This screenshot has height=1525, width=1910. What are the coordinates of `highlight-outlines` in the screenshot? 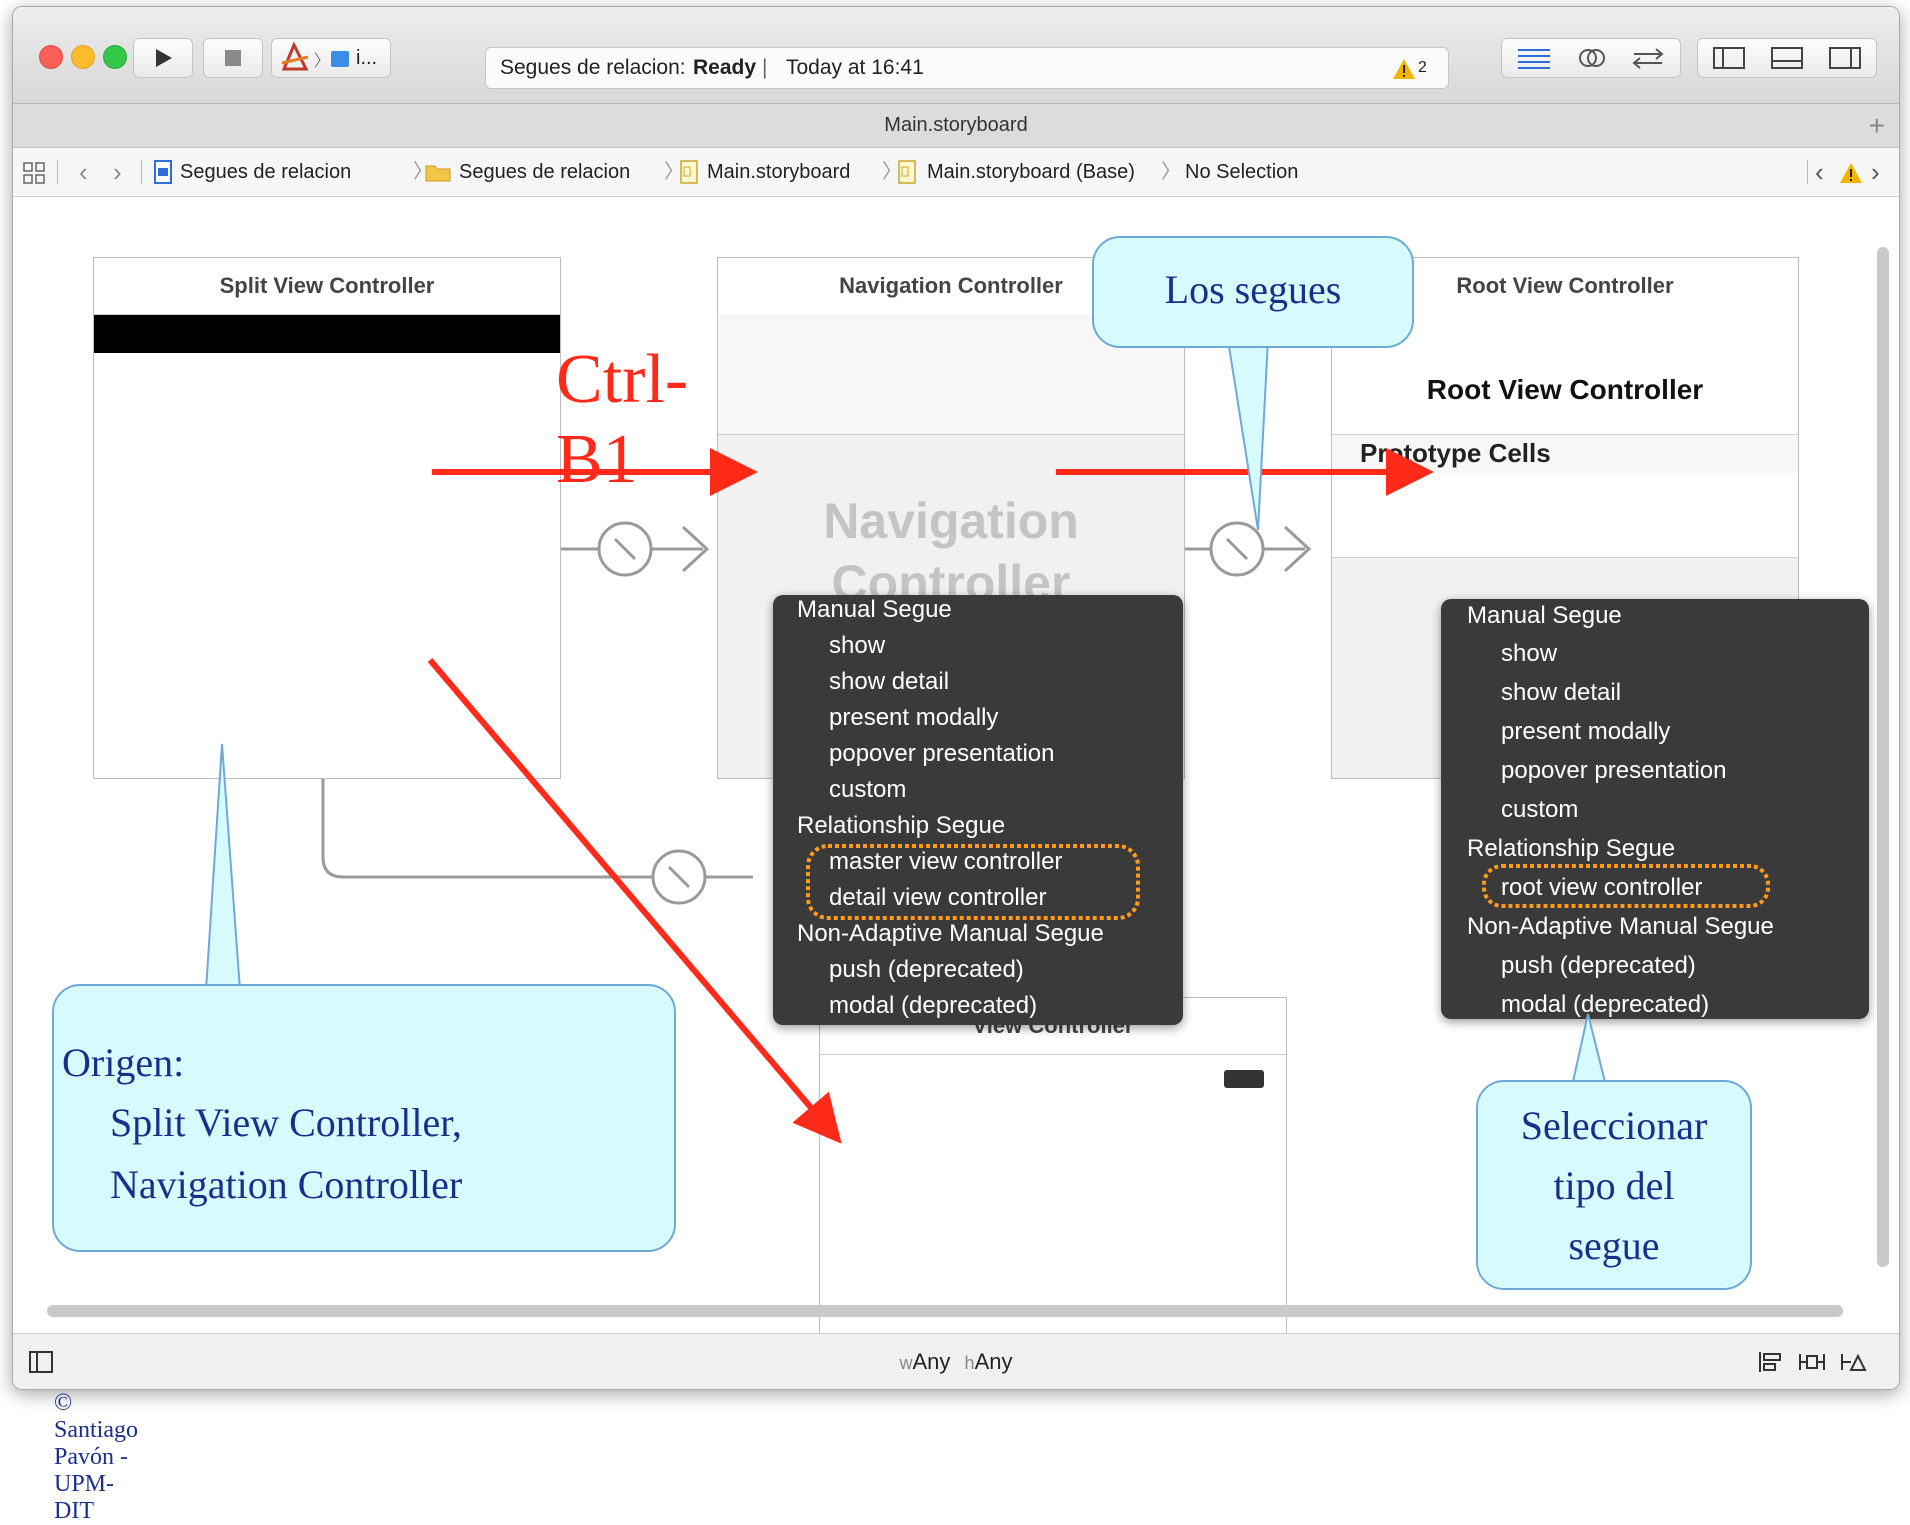 It's located at (1288, 882).